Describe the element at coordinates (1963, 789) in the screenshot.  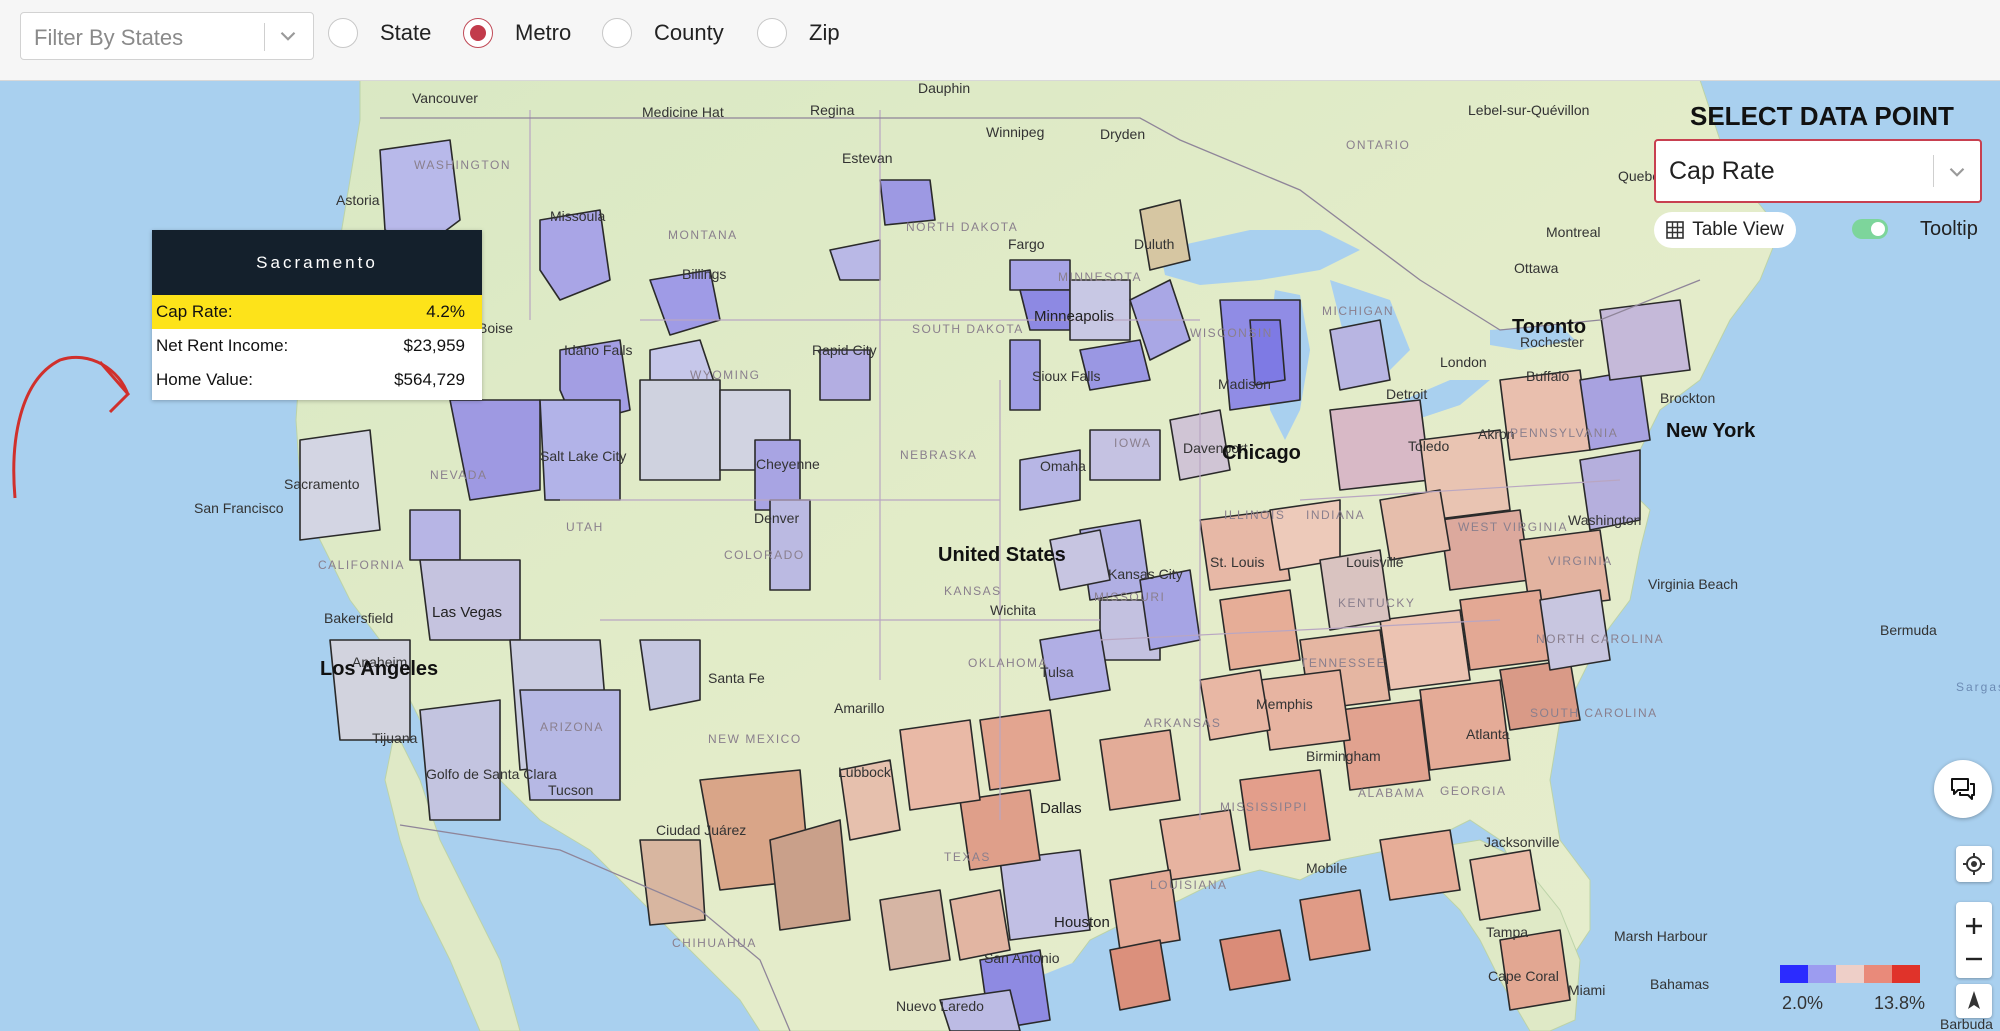
I see `chat-button` at that location.